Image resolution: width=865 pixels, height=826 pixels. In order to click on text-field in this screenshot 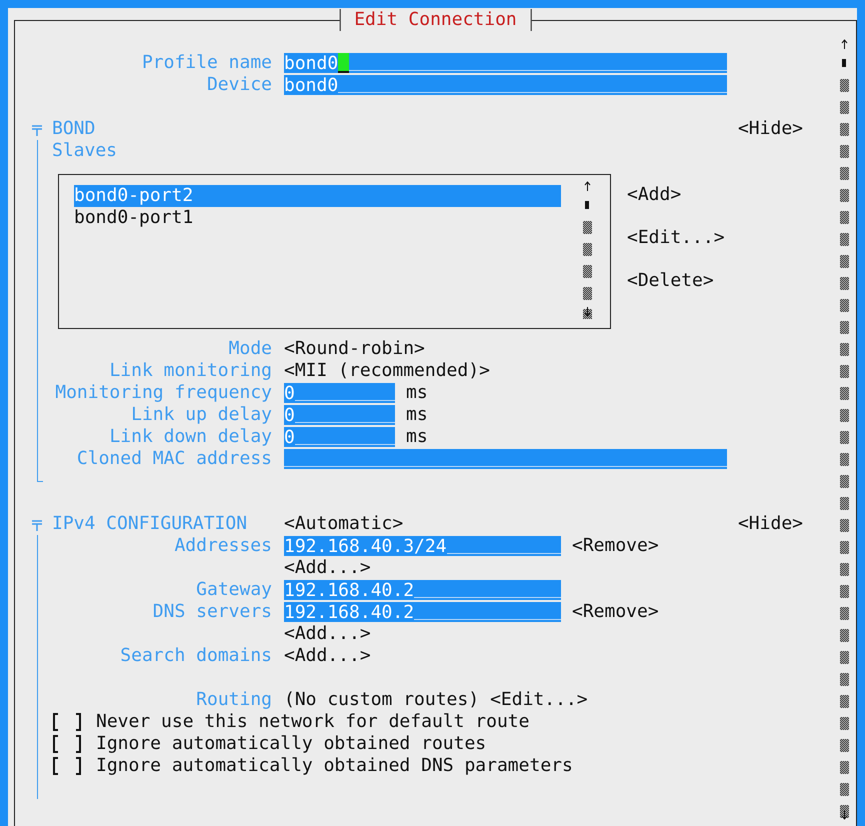, I will do `click(505, 459)`.